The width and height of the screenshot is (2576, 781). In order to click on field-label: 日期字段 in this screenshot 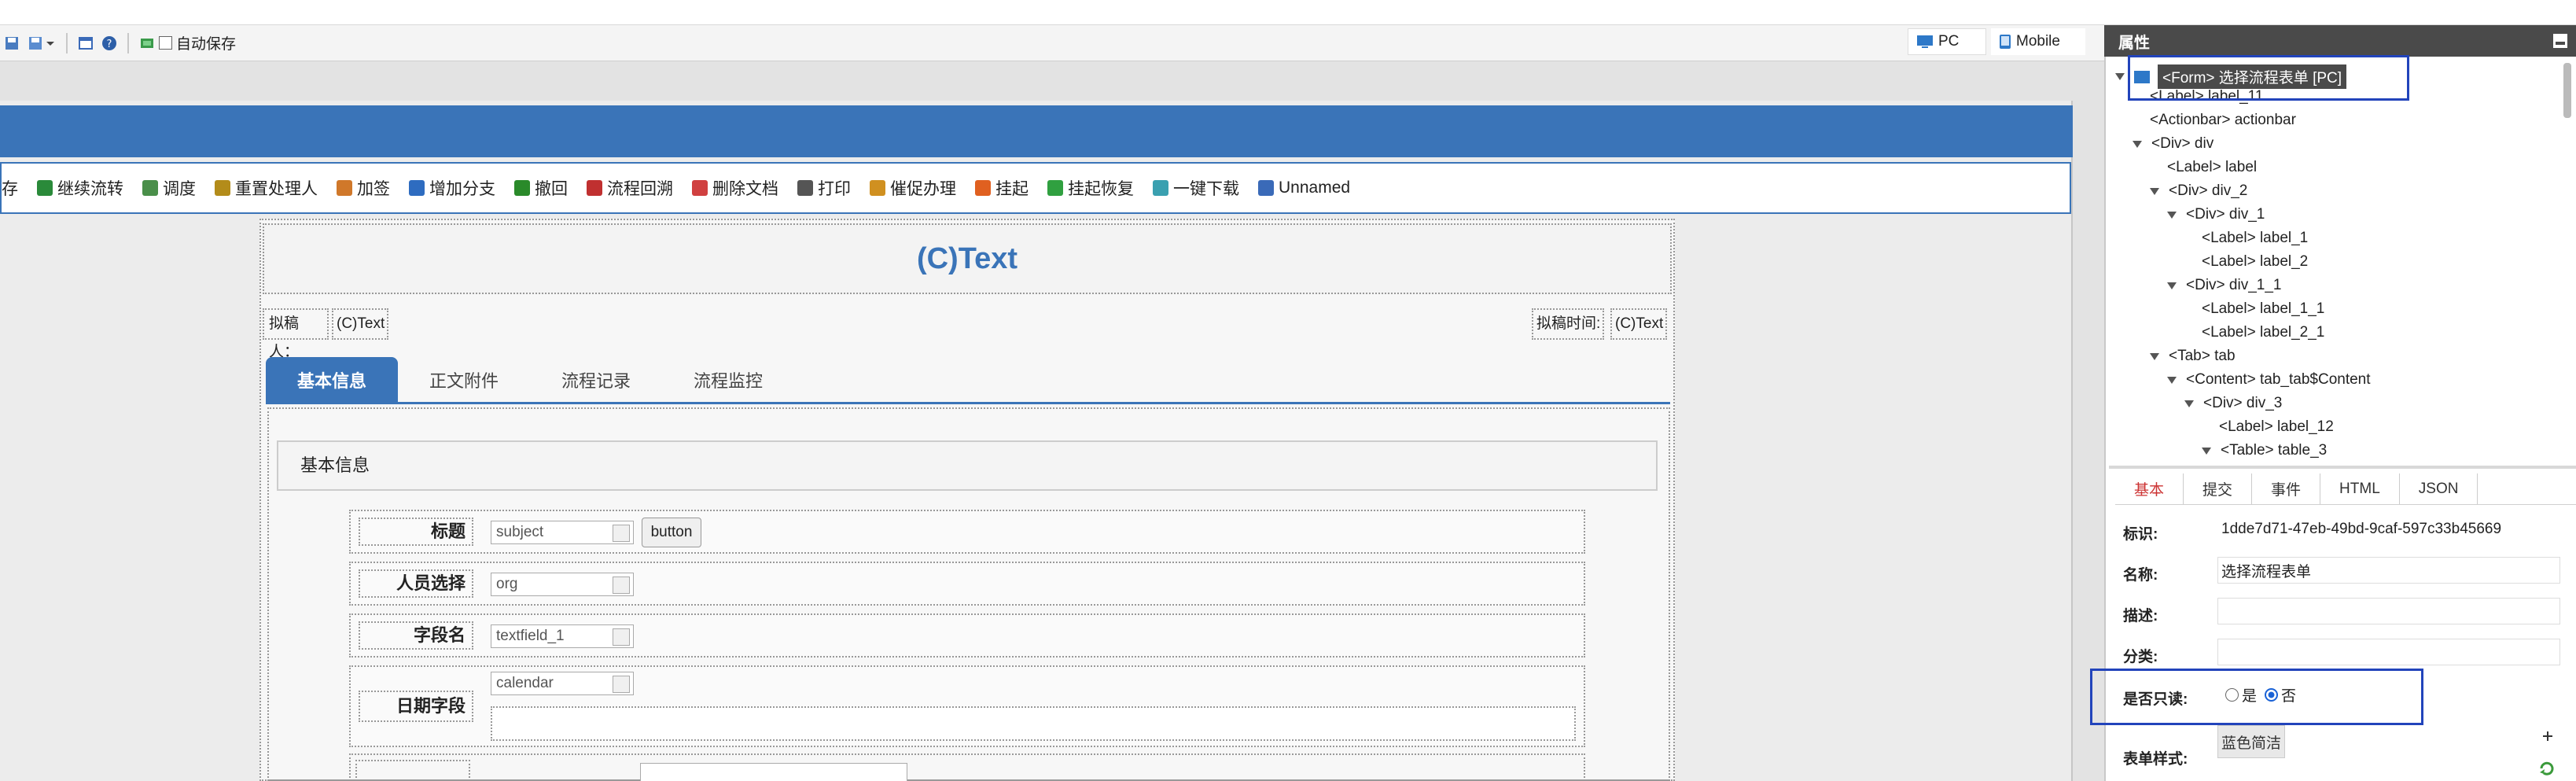, I will do `click(416, 707)`.